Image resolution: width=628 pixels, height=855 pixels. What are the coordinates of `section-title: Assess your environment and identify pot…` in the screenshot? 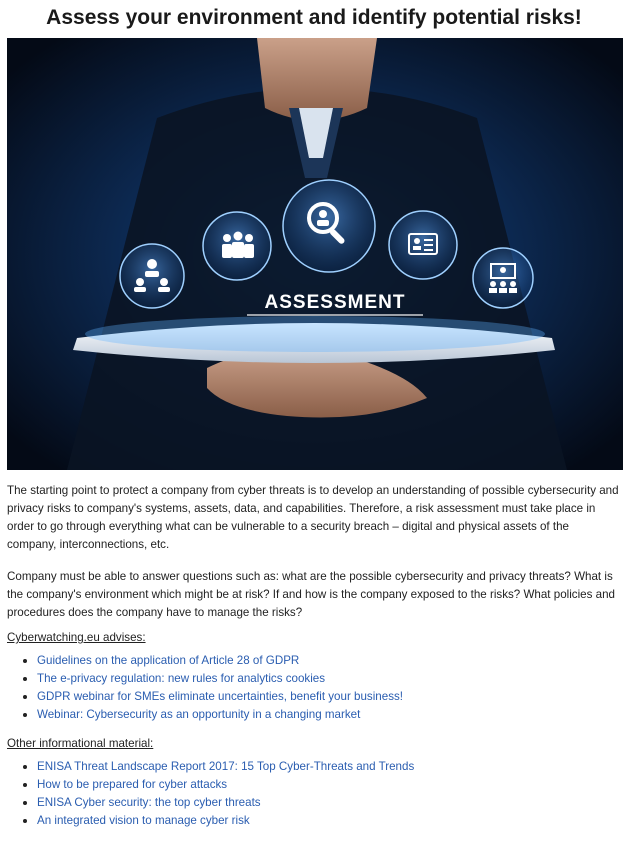 It's located at (314, 17).